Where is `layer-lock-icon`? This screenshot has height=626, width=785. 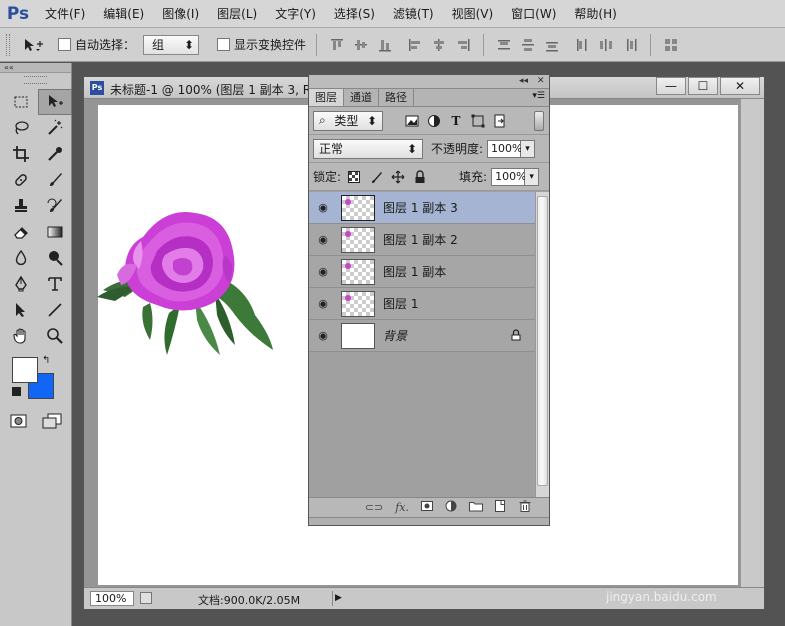
layer-lock-icon is located at coordinates (516, 336).